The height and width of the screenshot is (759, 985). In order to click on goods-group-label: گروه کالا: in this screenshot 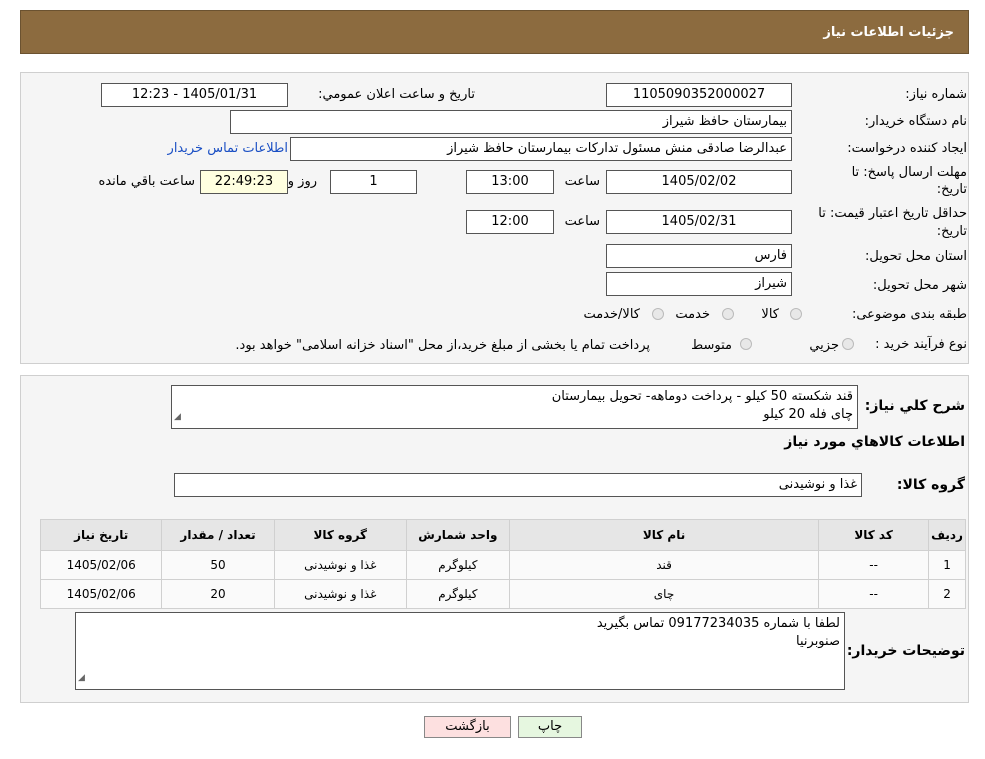, I will do `click(930, 485)`.